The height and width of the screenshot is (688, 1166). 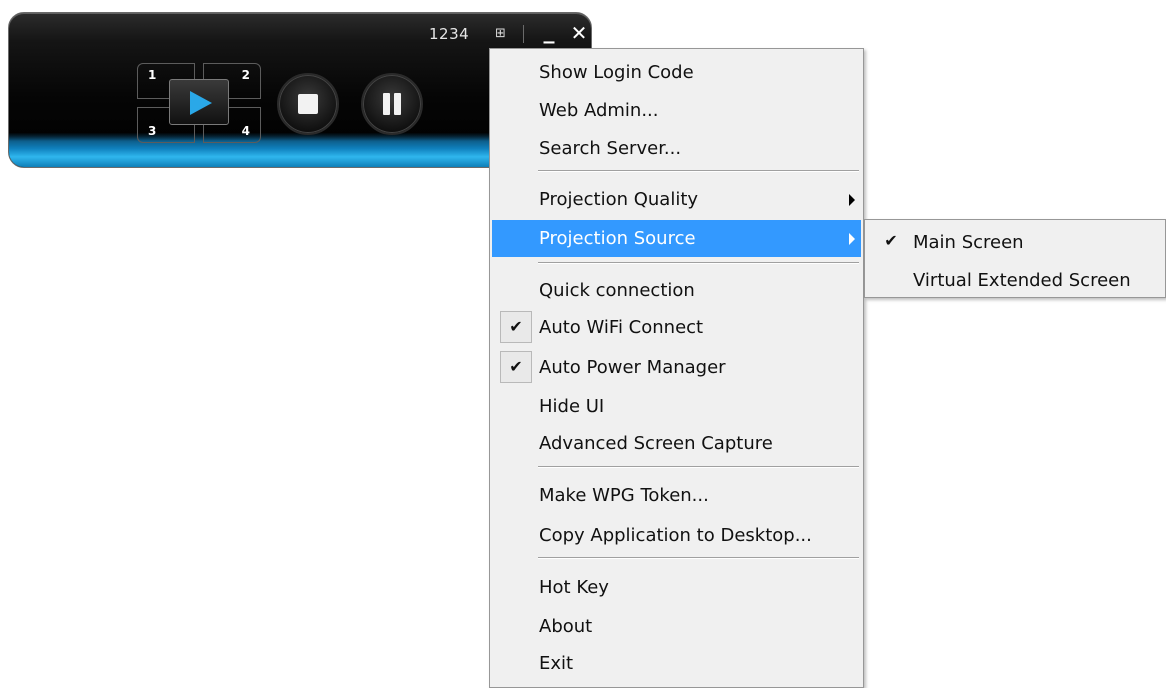 I want to click on menu-item-show-login-code: Show Login Code, so click(x=676, y=72).